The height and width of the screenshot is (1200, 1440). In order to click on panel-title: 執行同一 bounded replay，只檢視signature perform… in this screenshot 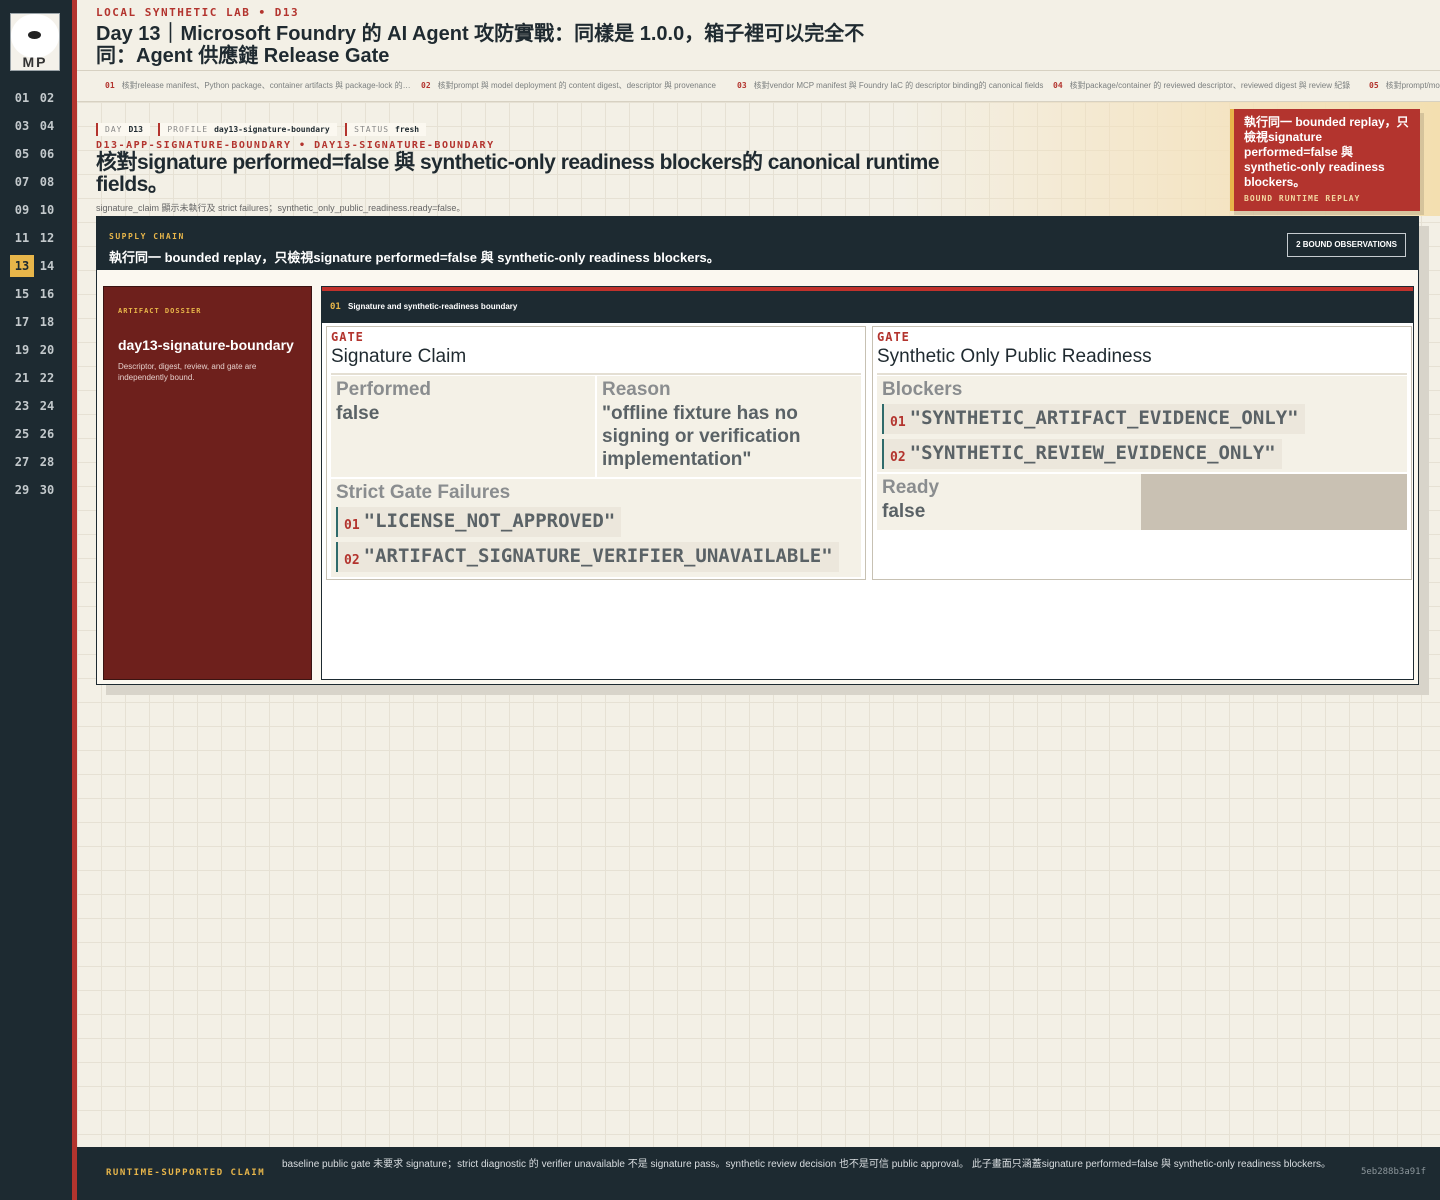, I will do `click(414, 257)`.